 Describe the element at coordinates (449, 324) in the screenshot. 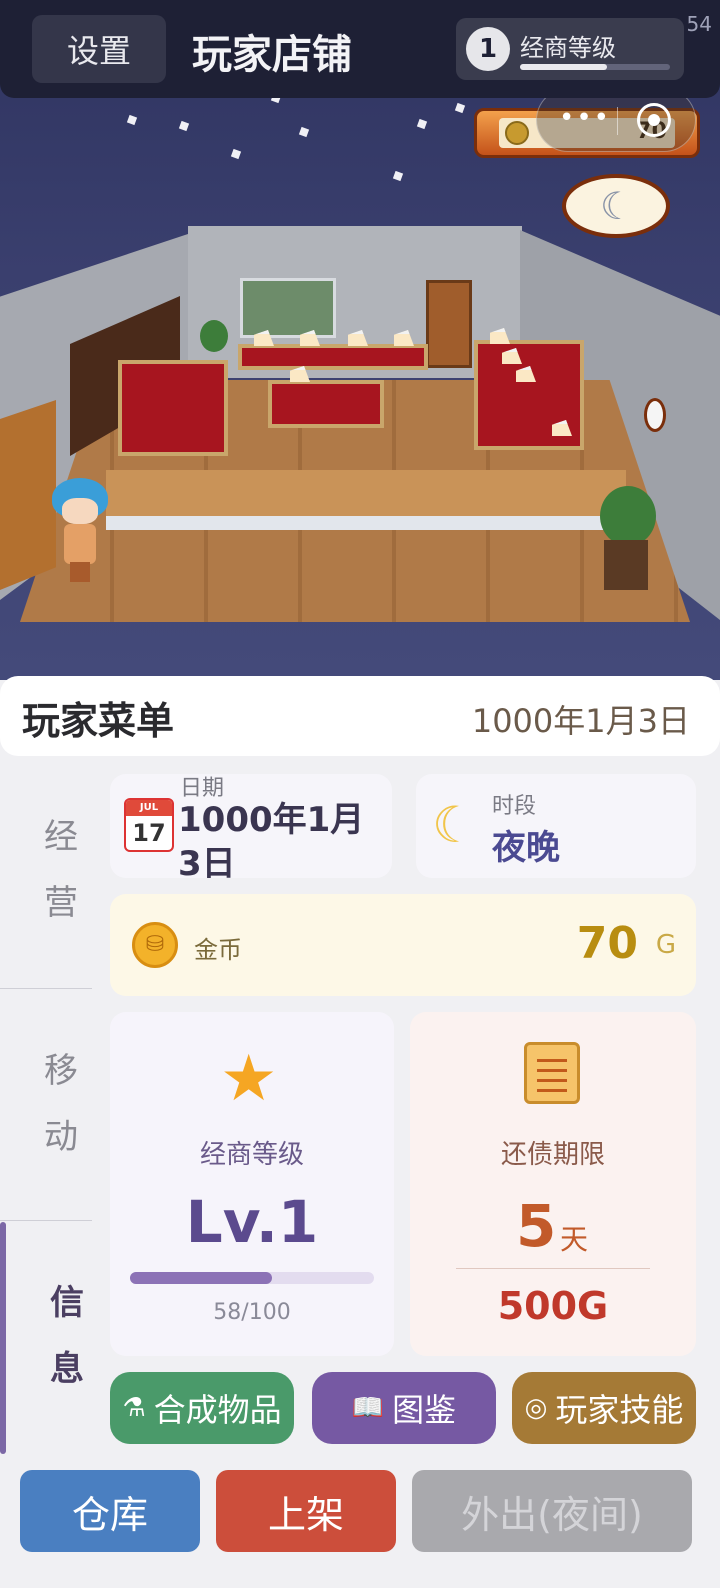

I see `back-door` at that location.